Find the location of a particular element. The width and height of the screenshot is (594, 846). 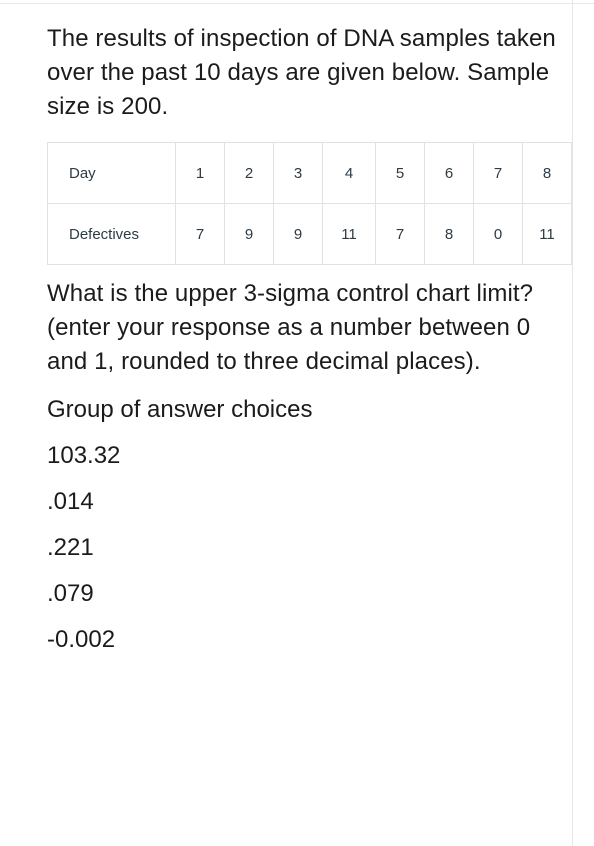

answer-choices-heading: Group of answer choices is located at coordinates (180, 409).